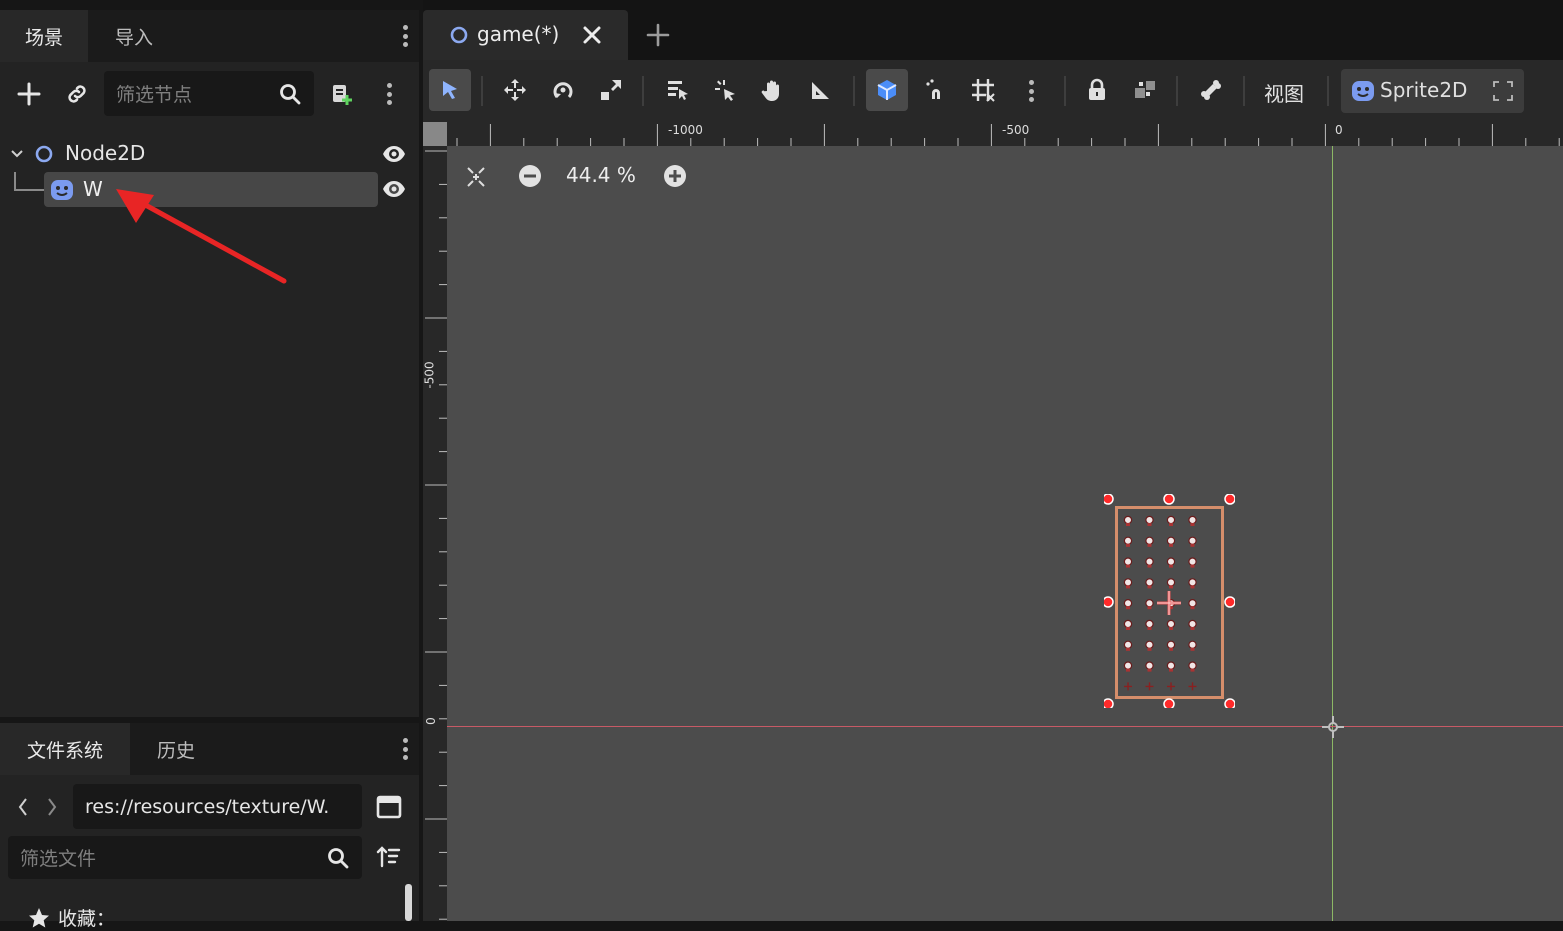  Describe the element at coordinates (17, 154) in the screenshot. I see `chevron-down-icon` at that location.